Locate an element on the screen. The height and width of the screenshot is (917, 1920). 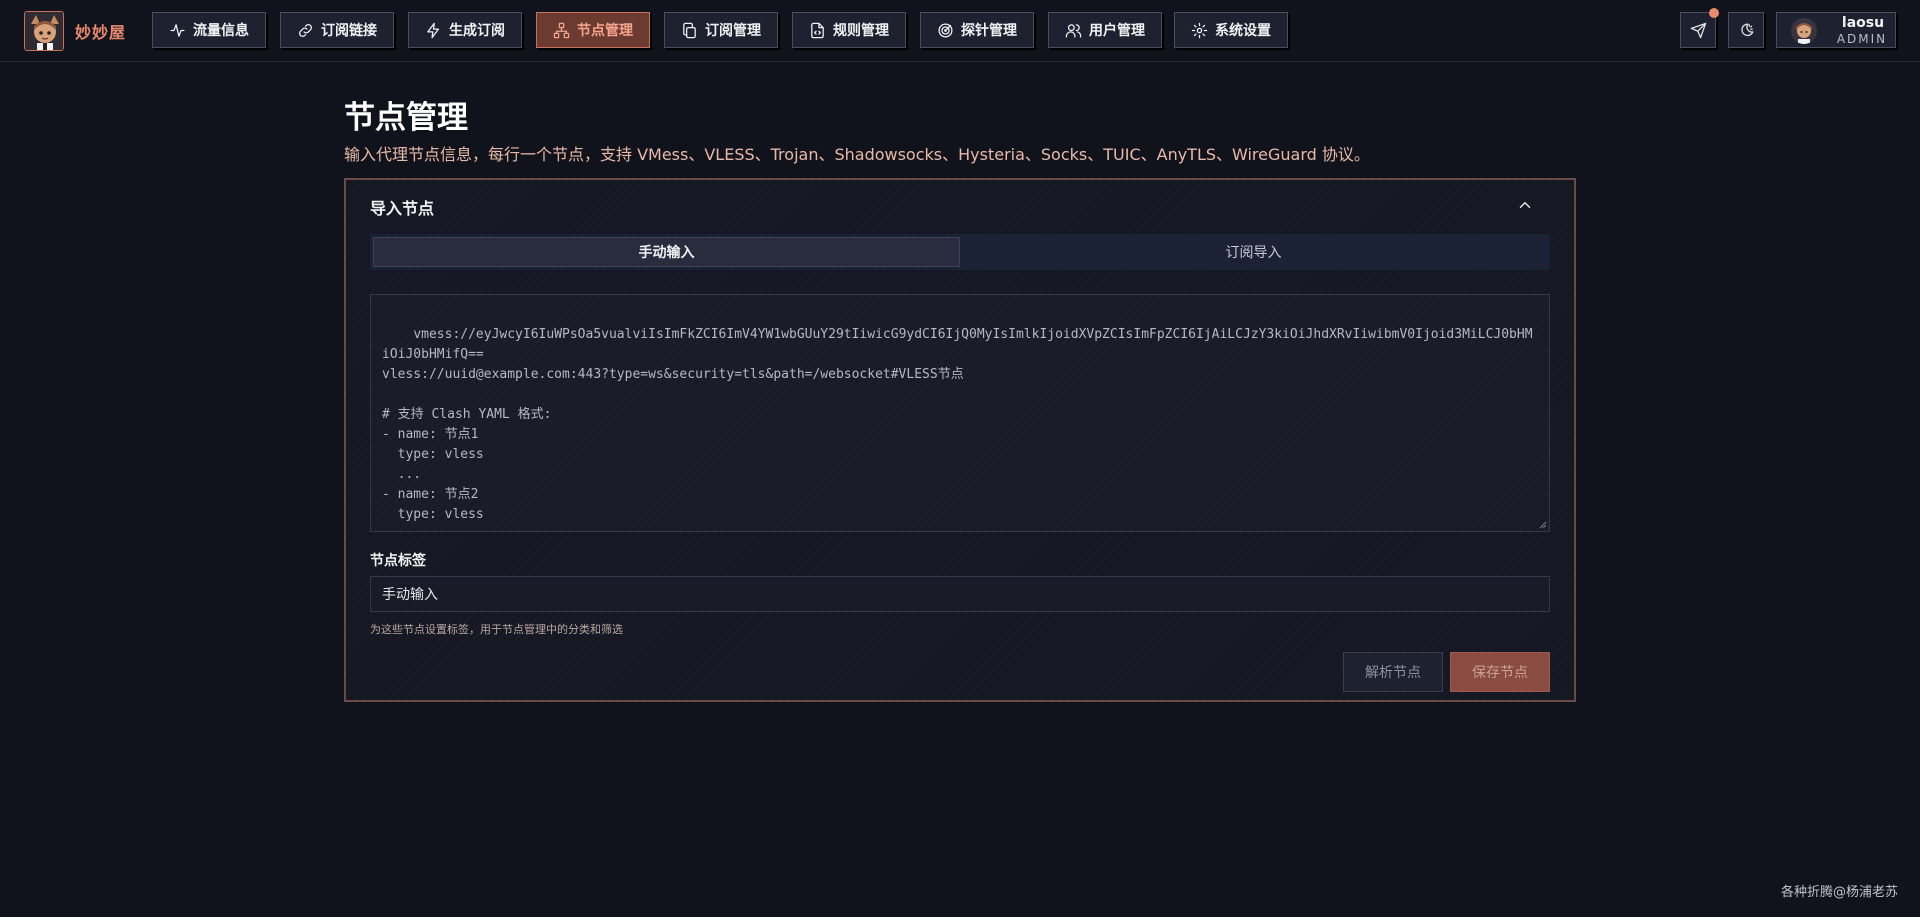
user-role: ADMIN is located at coordinates (1862, 39).